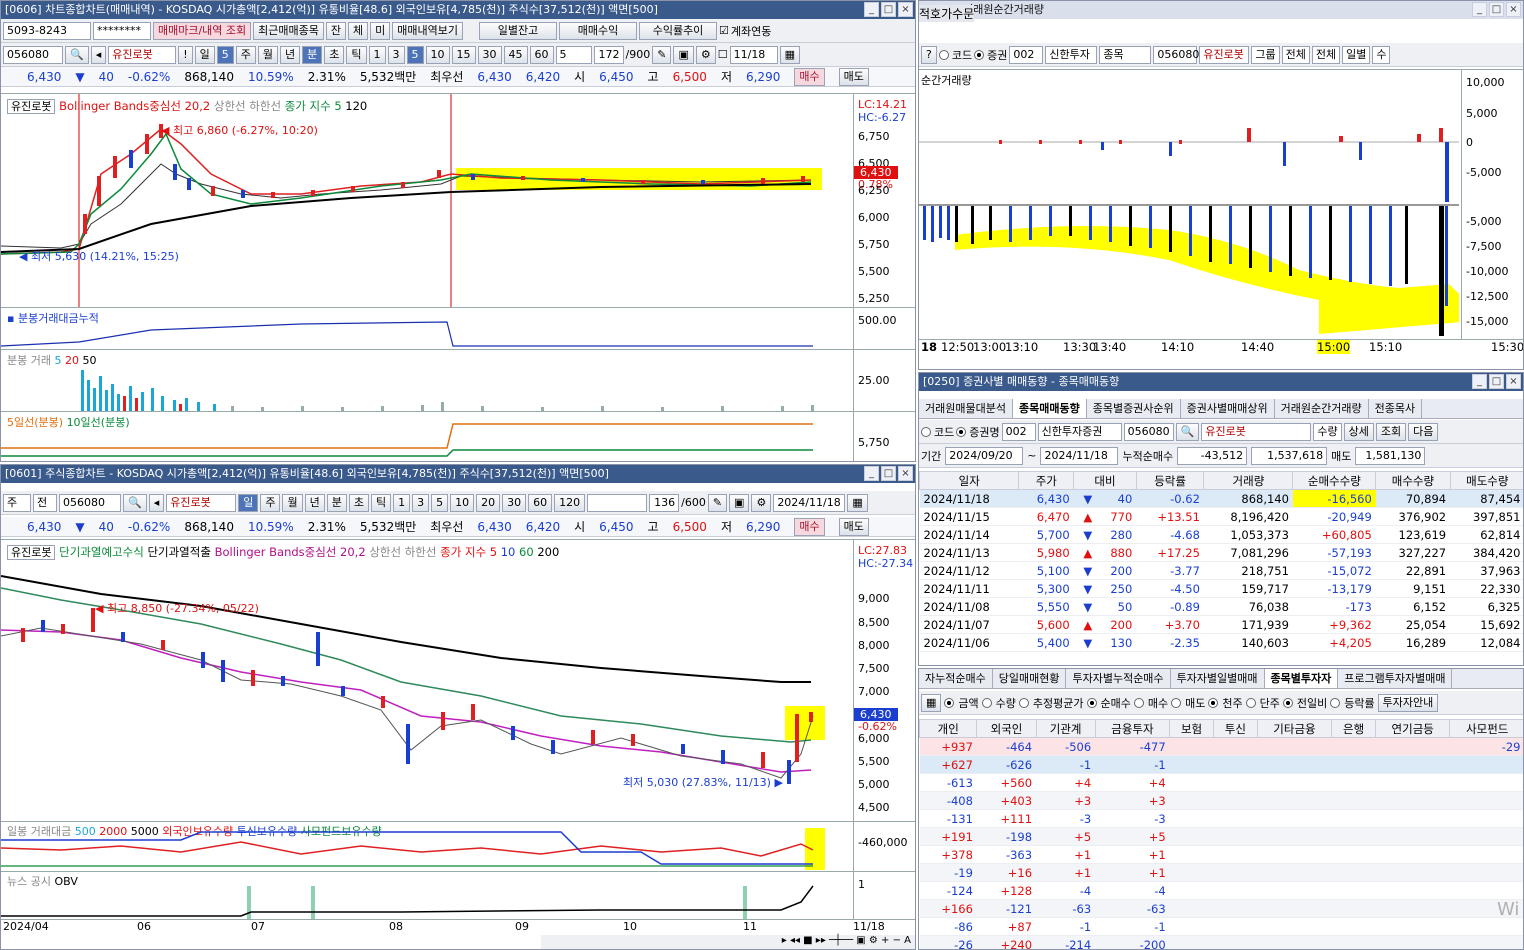 The height and width of the screenshot is (950, 1524). Describe the element at coordinates (753, 54) in the screenshot. I see `date-input: 11/18` at that location.